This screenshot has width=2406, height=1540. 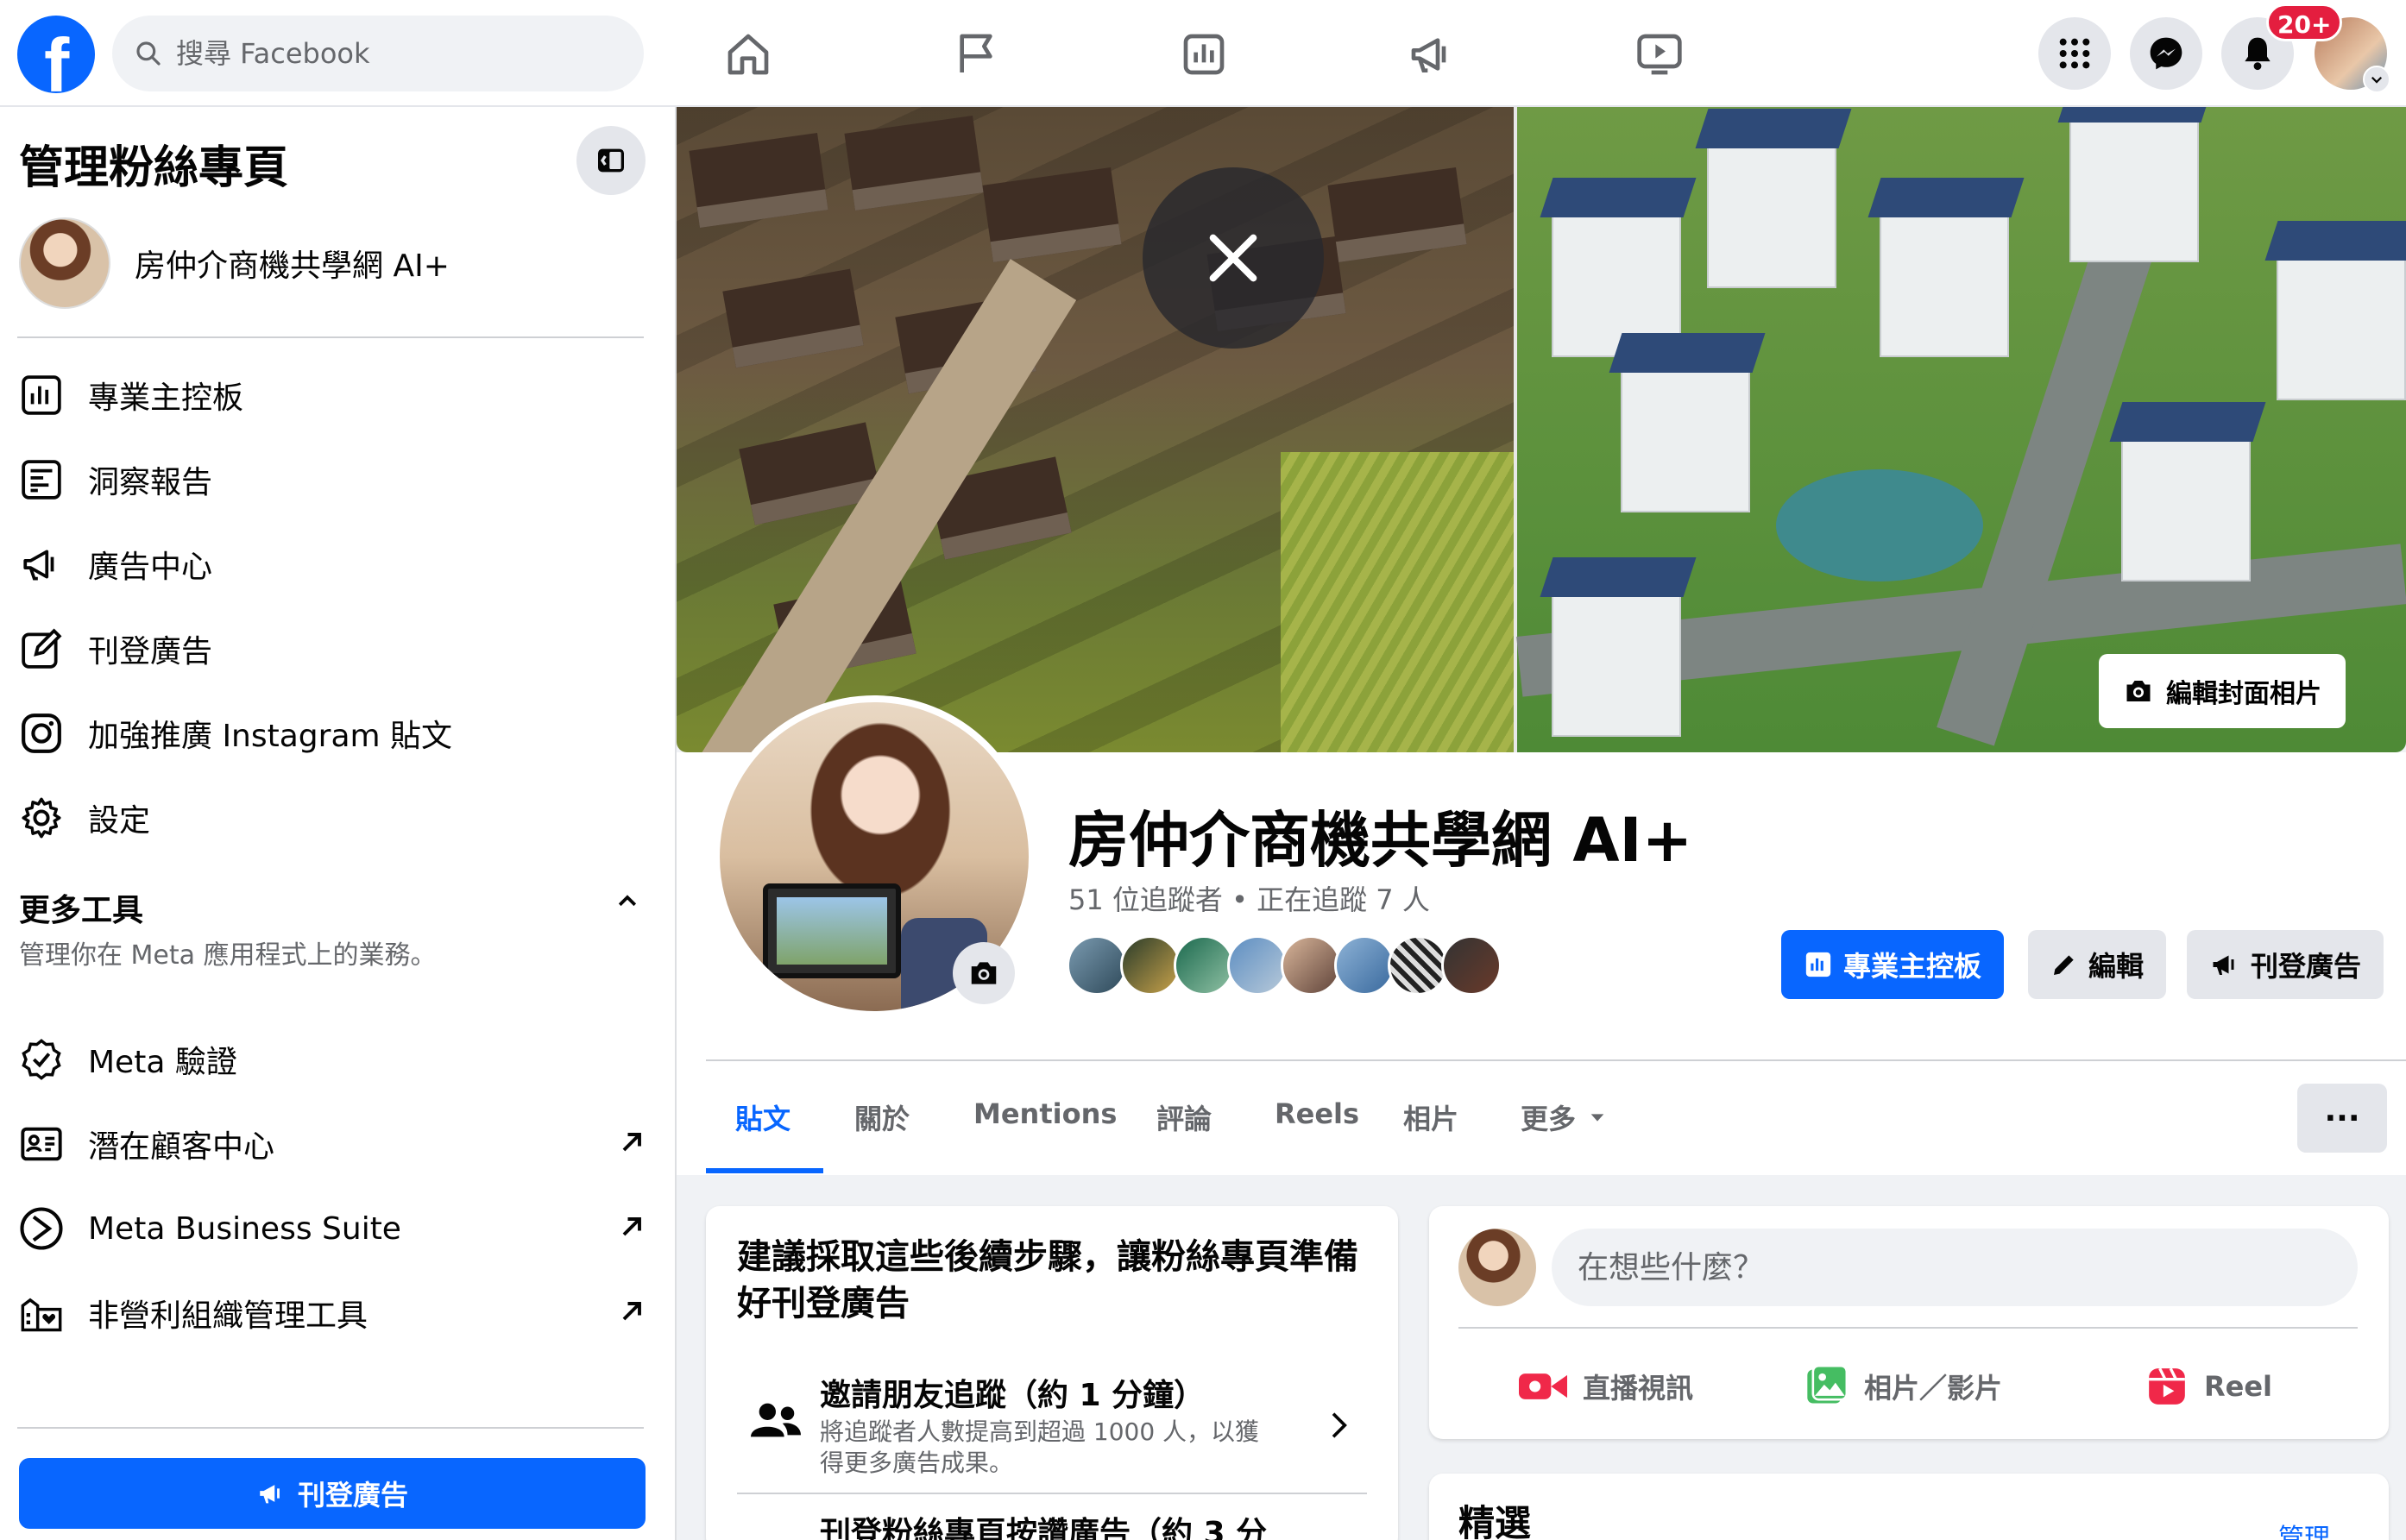 I want to click on instagram-icon, so click(x=41, y=733).